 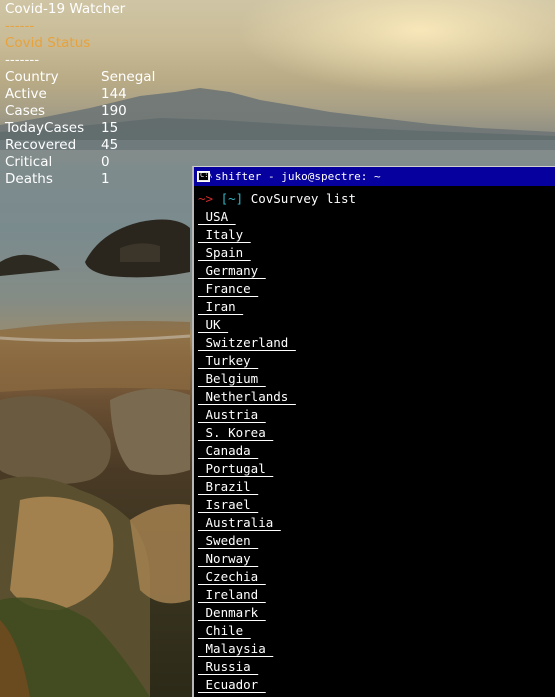 I want to click on list-item: Czechia, so click(x=376, y=577).